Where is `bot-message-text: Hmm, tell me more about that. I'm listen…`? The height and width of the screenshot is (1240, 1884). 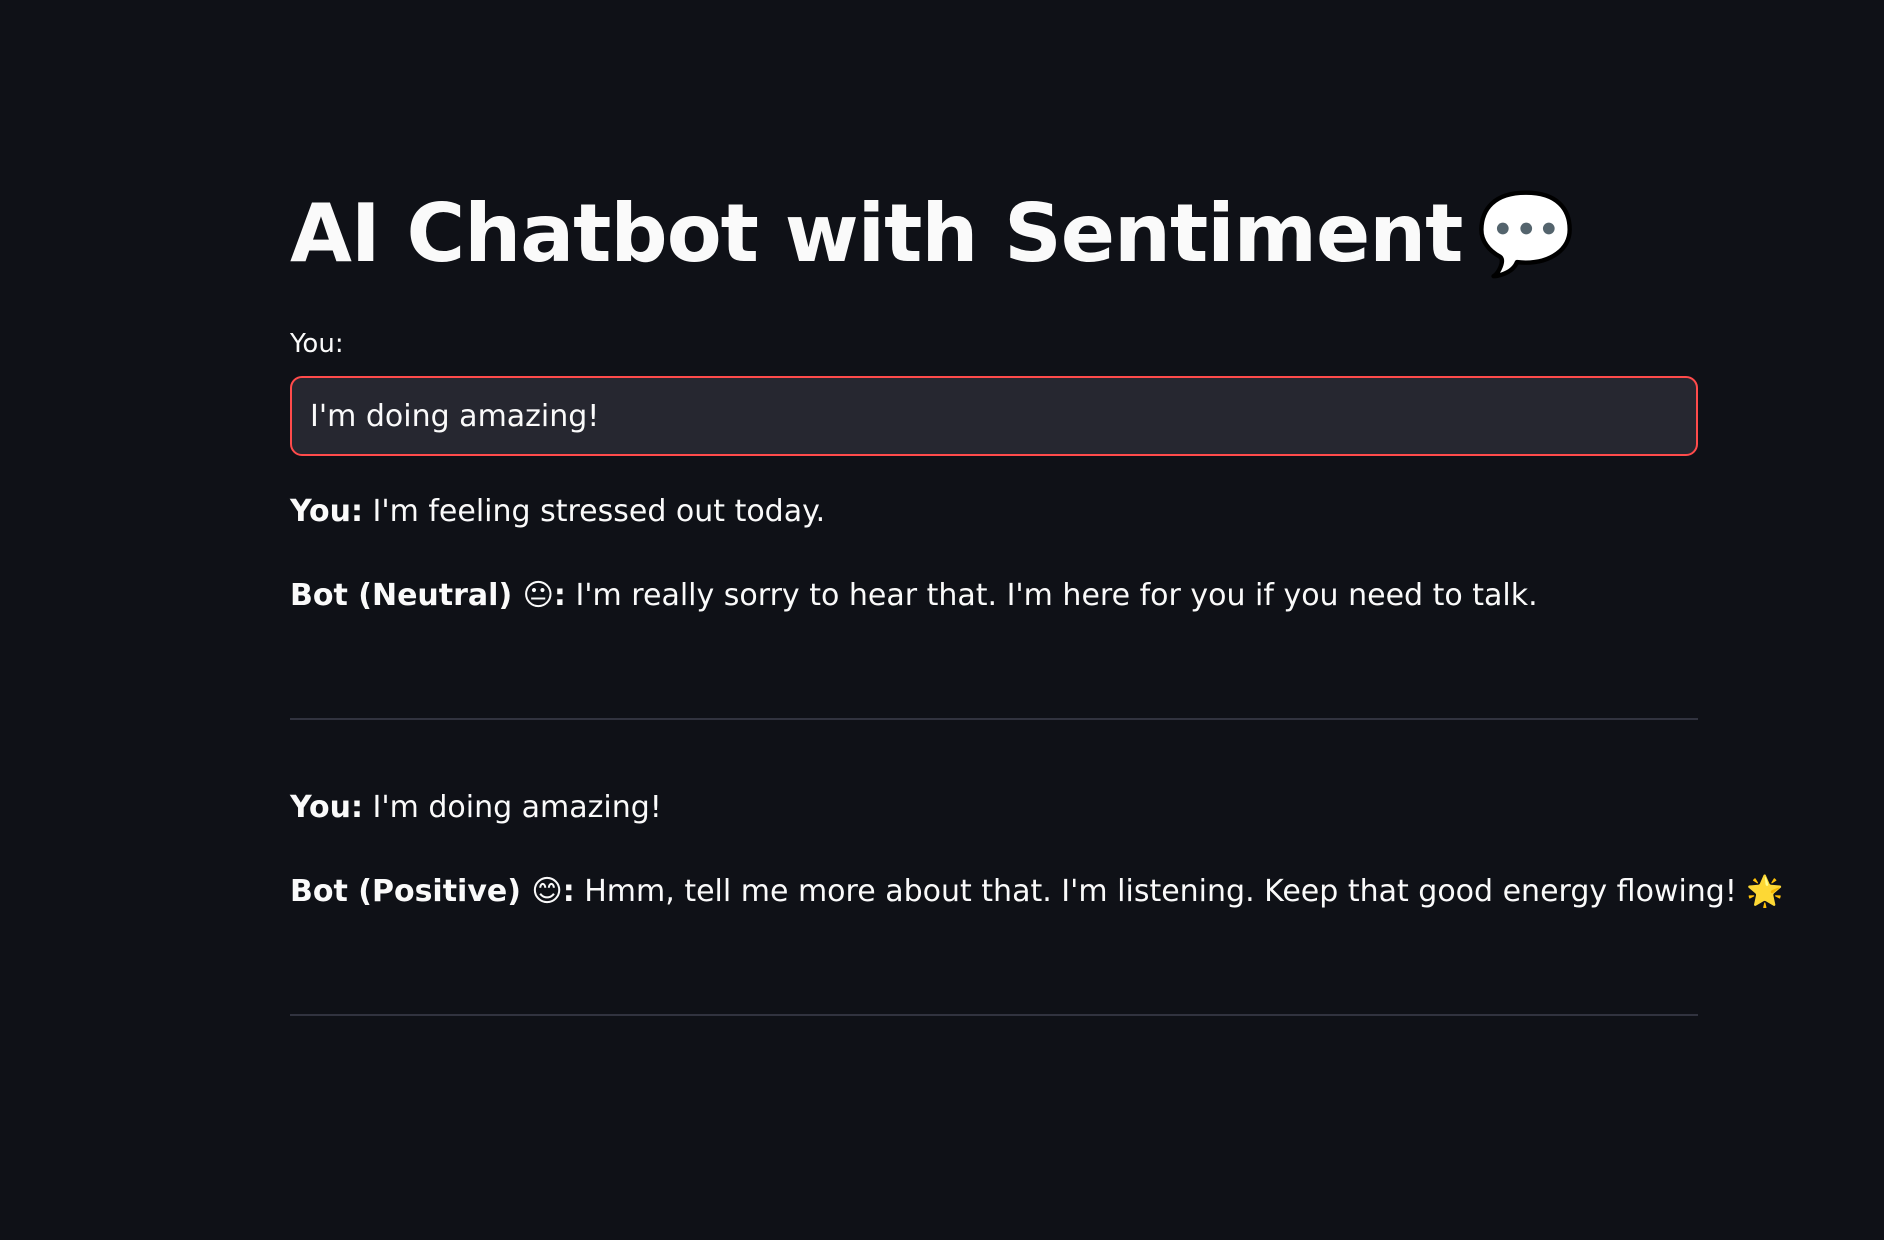 bot-message-text: Hmm, tell me more about that. I'm listen… is located at coordinates (1184, 891).